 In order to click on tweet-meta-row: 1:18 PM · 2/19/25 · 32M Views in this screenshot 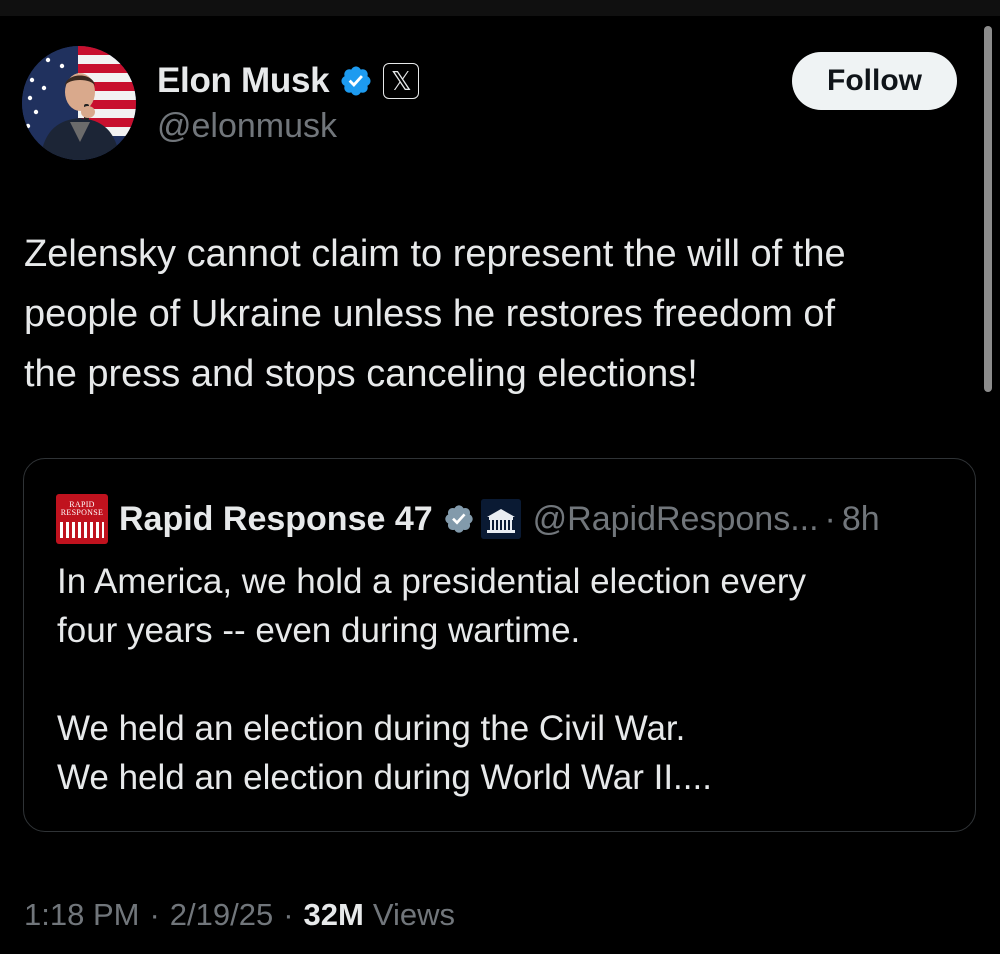, I will do `click(239, 915)`.